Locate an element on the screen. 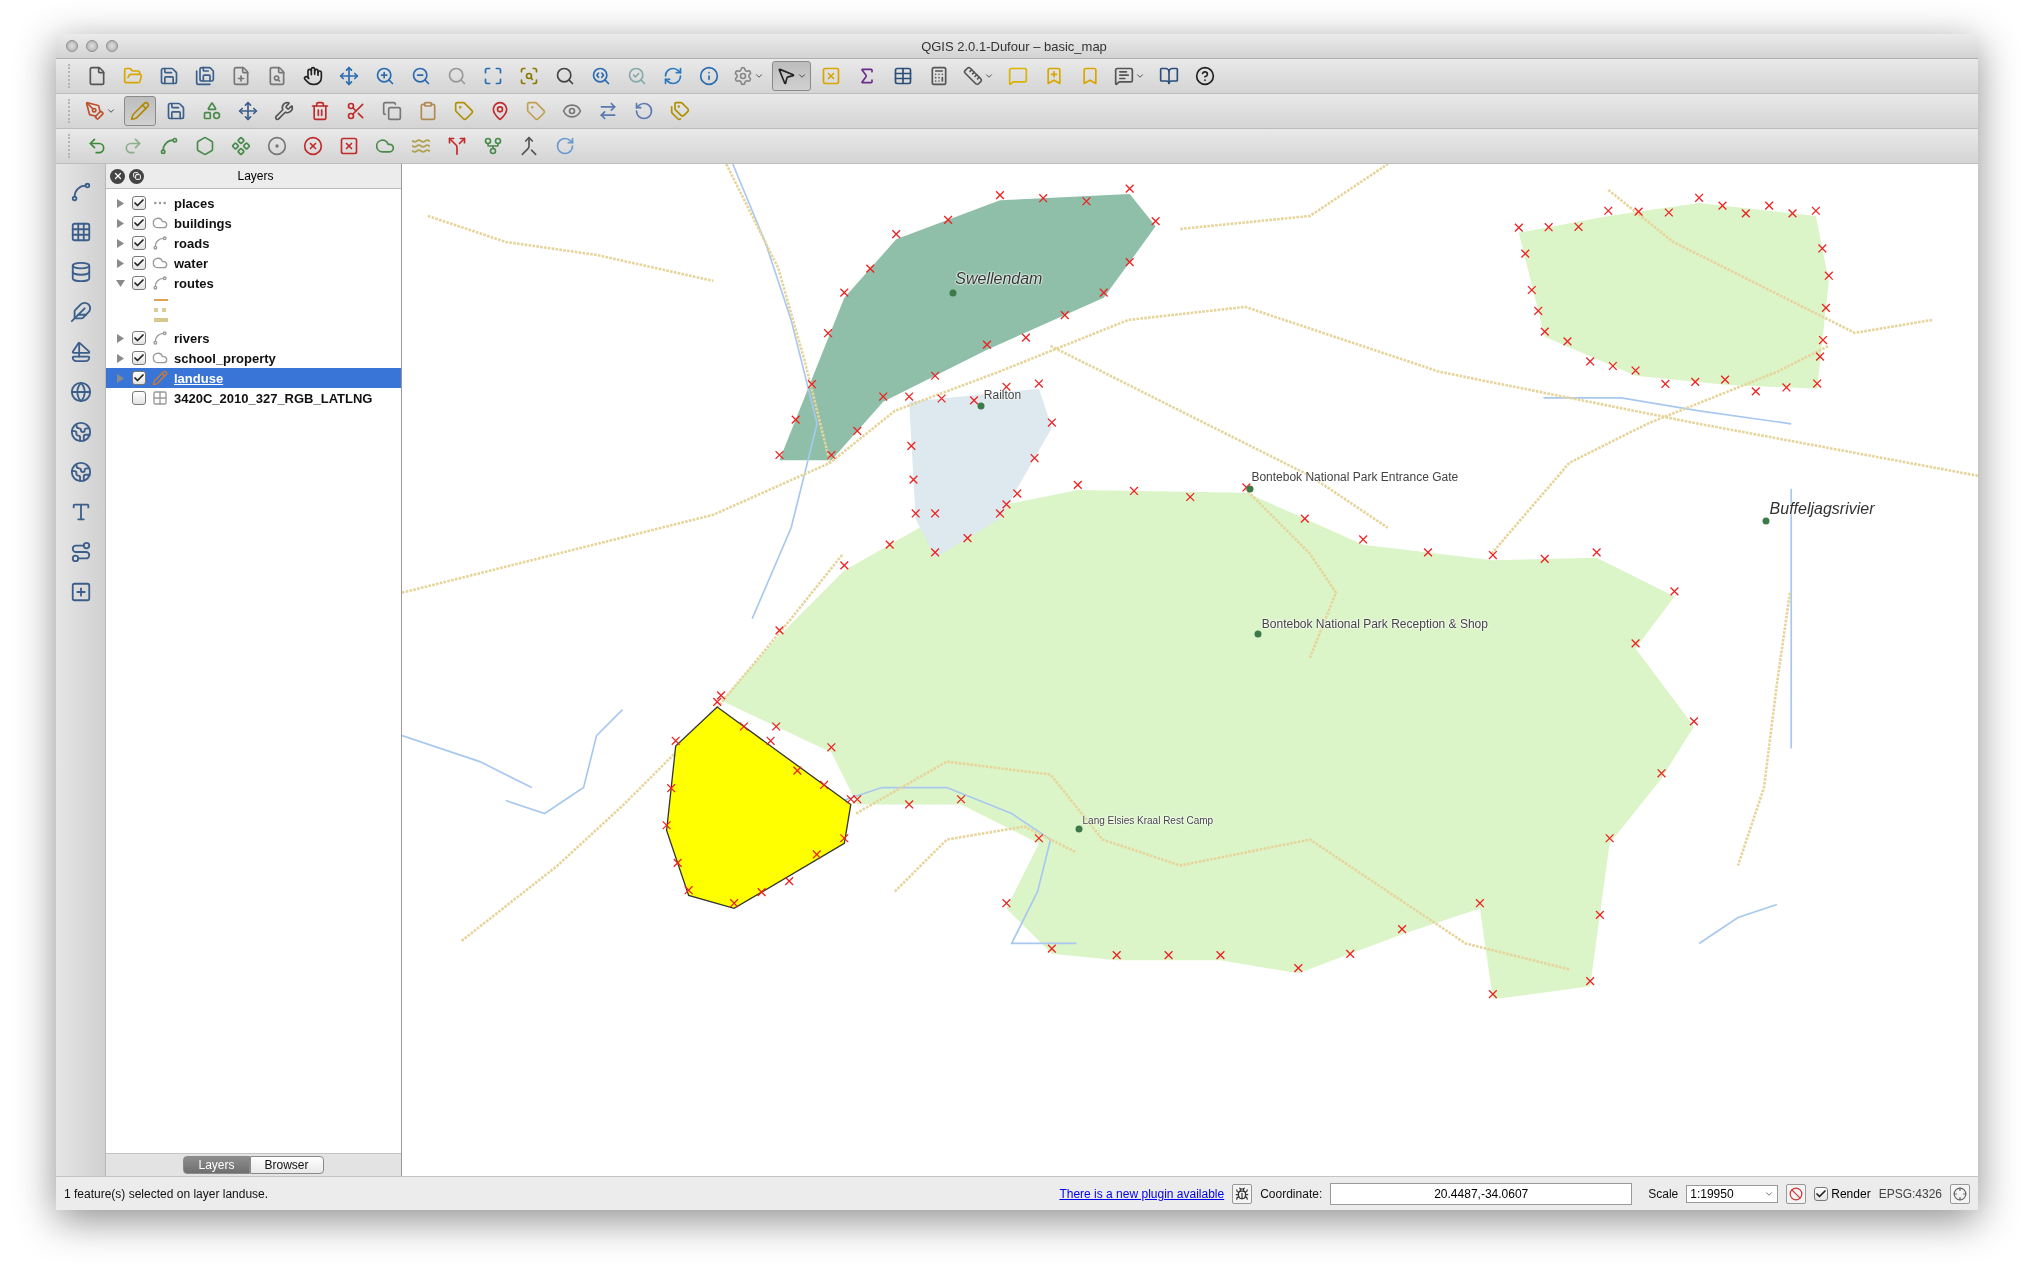  panel-title: Layers is located at coordinates (255, 176).